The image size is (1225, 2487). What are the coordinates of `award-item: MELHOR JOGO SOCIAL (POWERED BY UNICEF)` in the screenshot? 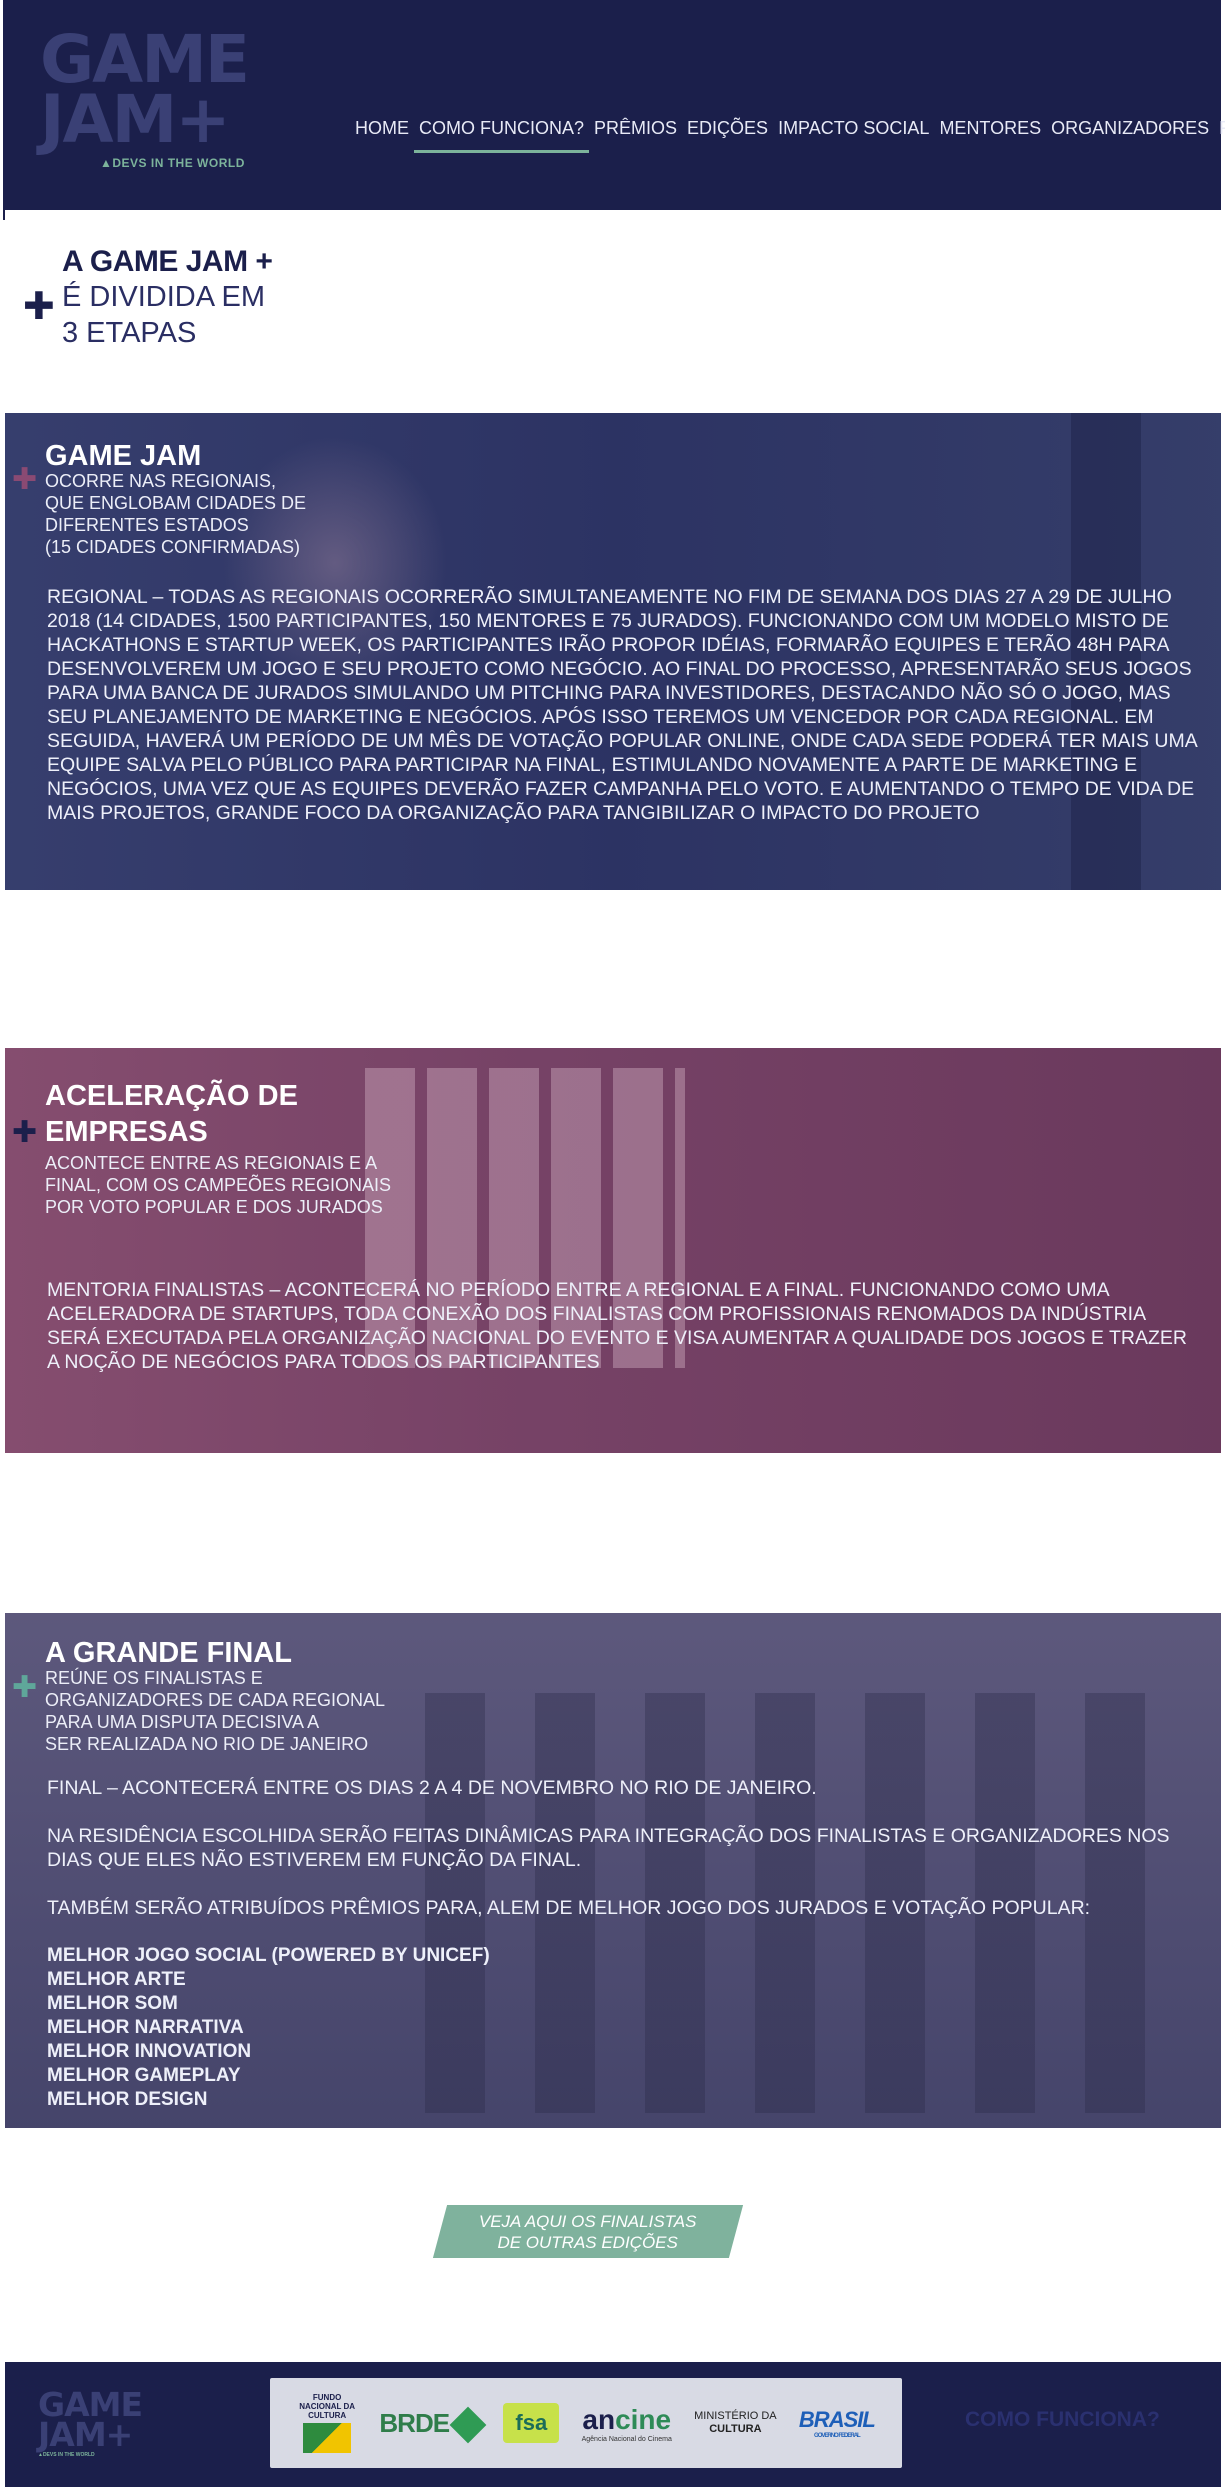 It's located at (268, 1955).